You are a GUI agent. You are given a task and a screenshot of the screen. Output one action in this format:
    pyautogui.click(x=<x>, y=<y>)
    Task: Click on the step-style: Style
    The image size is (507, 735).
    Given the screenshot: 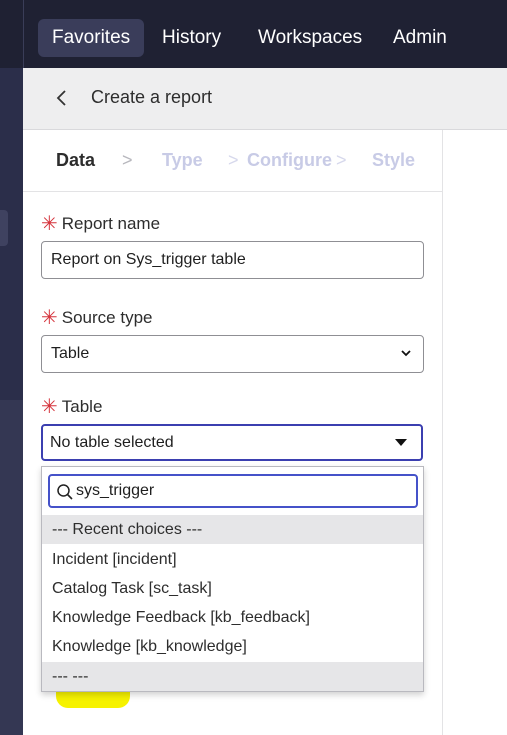 What is the action you would take?
    pyautogui.click(x=393, y=160)
    